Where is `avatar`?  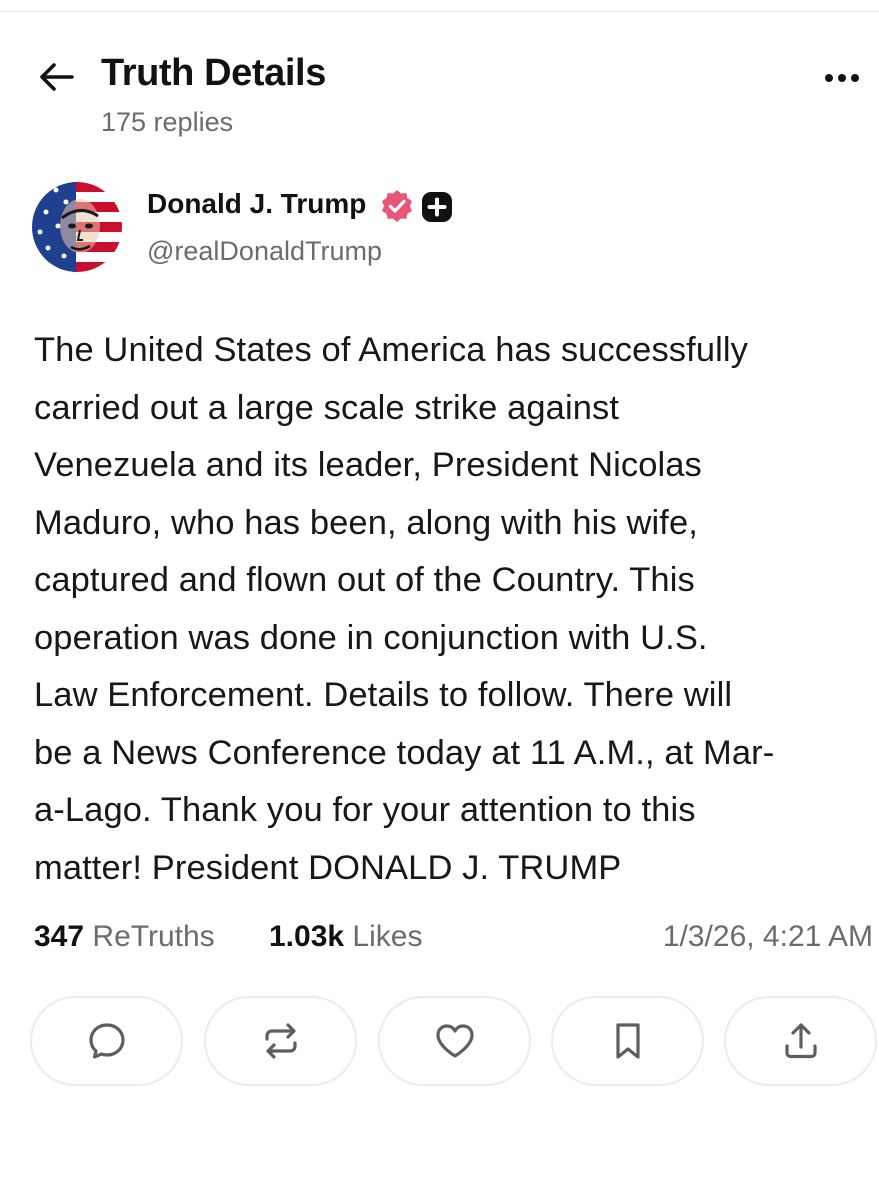
avatar is located at coordinates (77, 227).